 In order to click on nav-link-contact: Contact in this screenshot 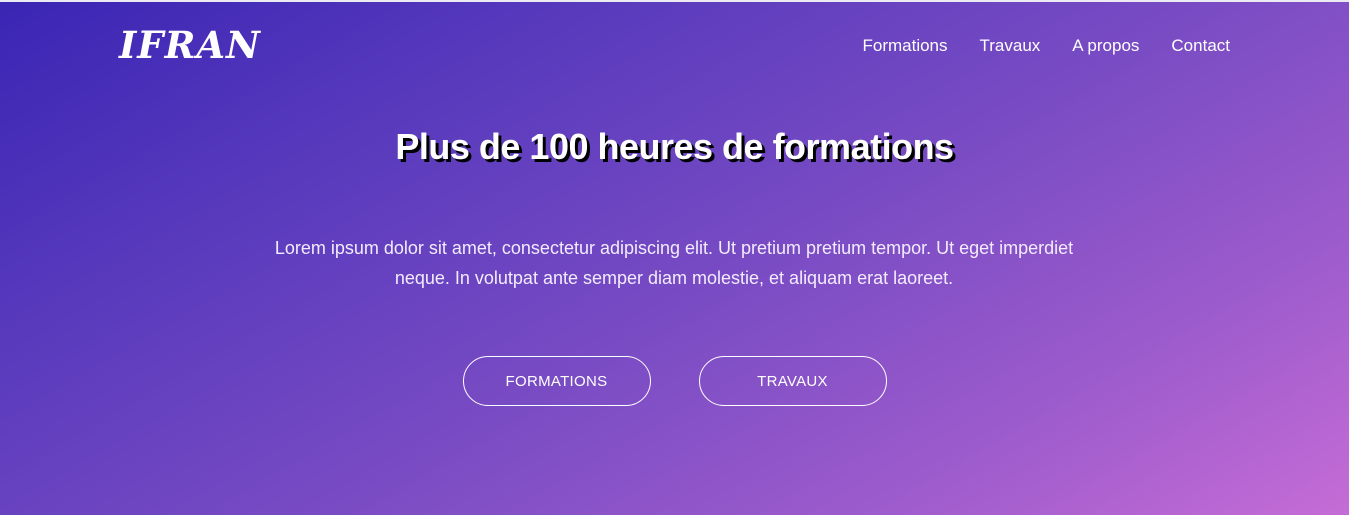, I will do `click(1200, 46)`.